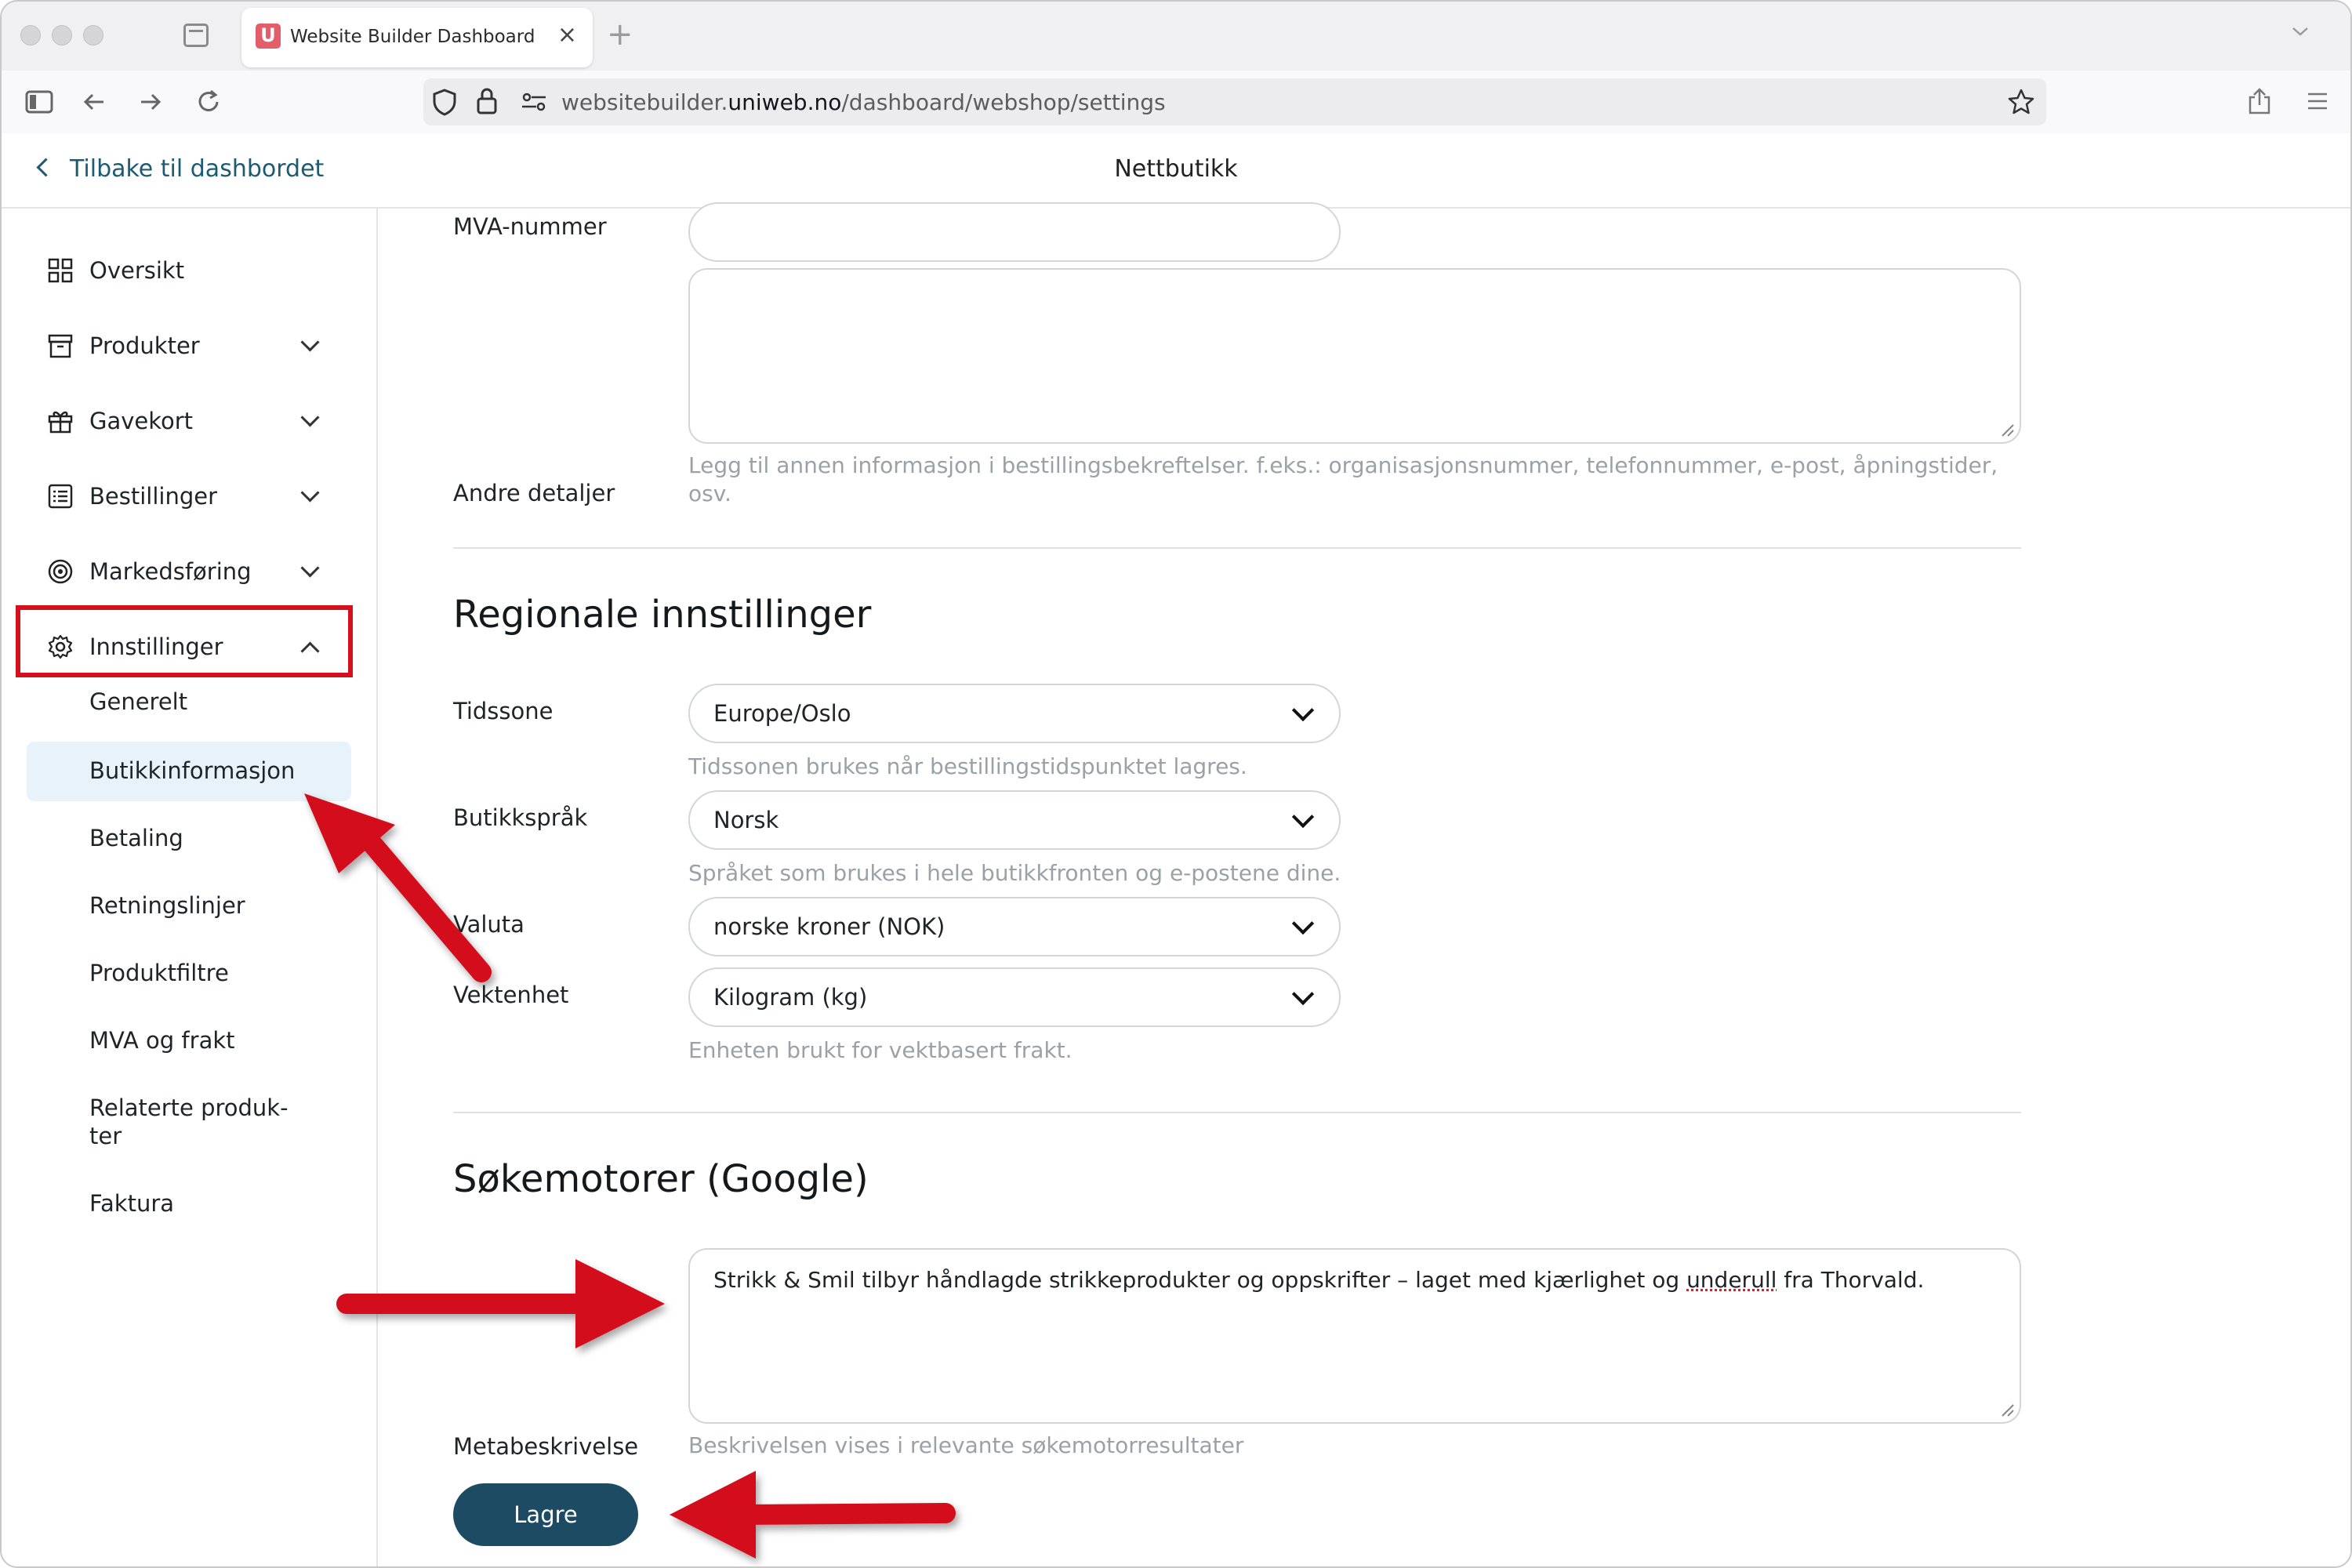 This screenshot has width=2352, height=1568. What do you see at coordinates (192, 770) in the screenshot?
I see `sidebar-subitem-label: Butikkinformasjon` at bounding box center [192, 770].